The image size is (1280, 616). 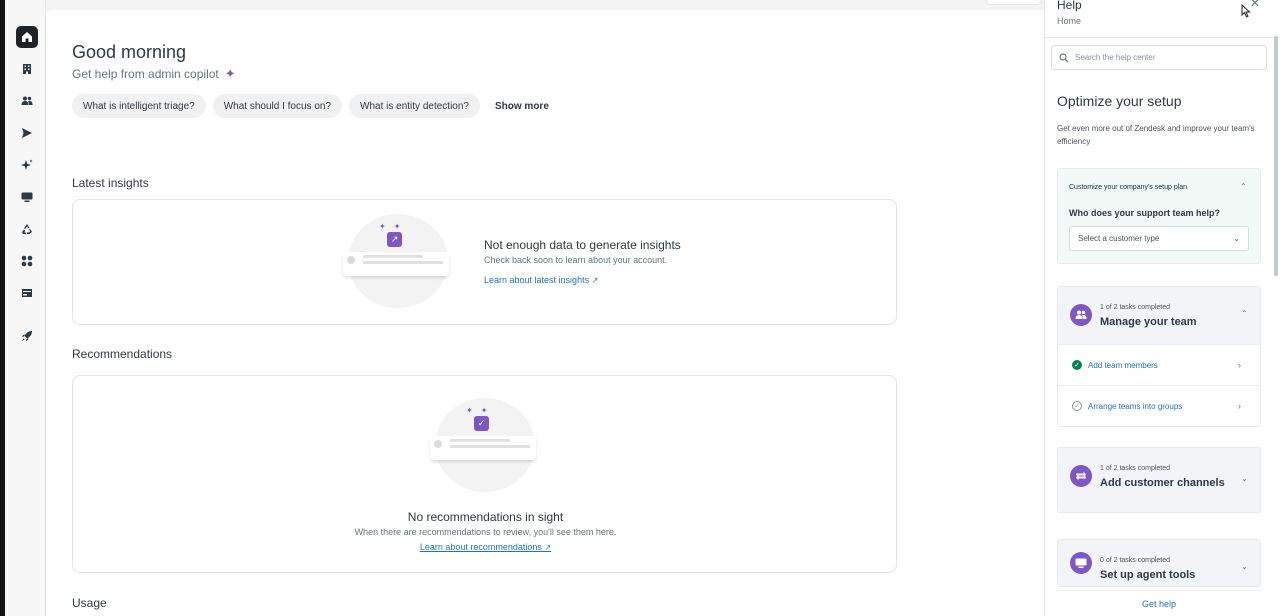 What do you see at coordinates (1162, 483) in the screenshot?
I see `task-name: Add customer channels` at bounding box center [1162, 483].